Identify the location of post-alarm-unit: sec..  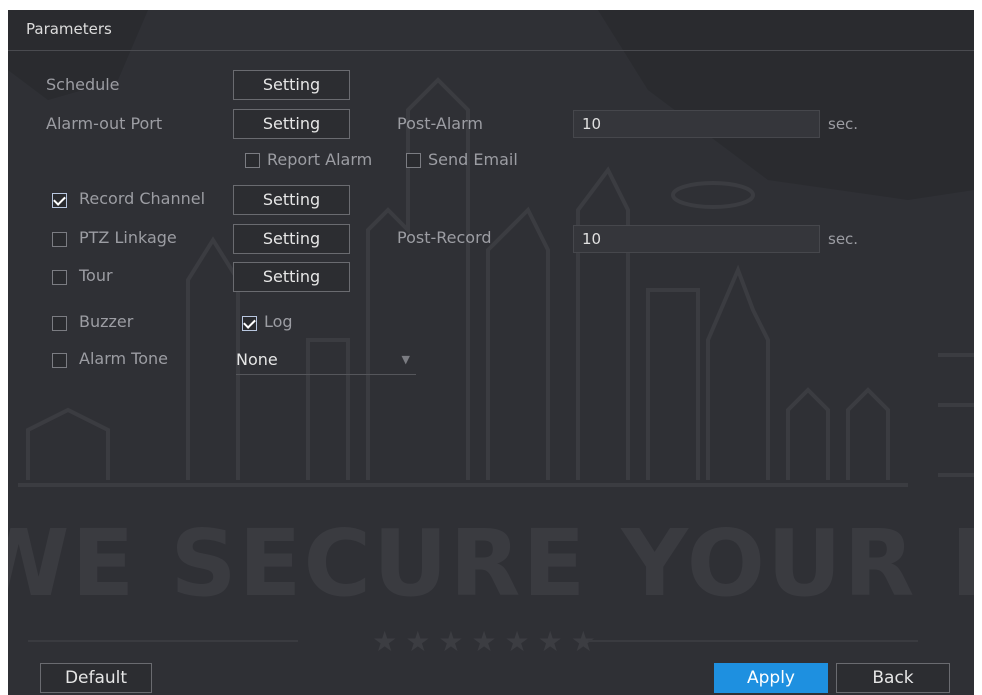
(843, 124).